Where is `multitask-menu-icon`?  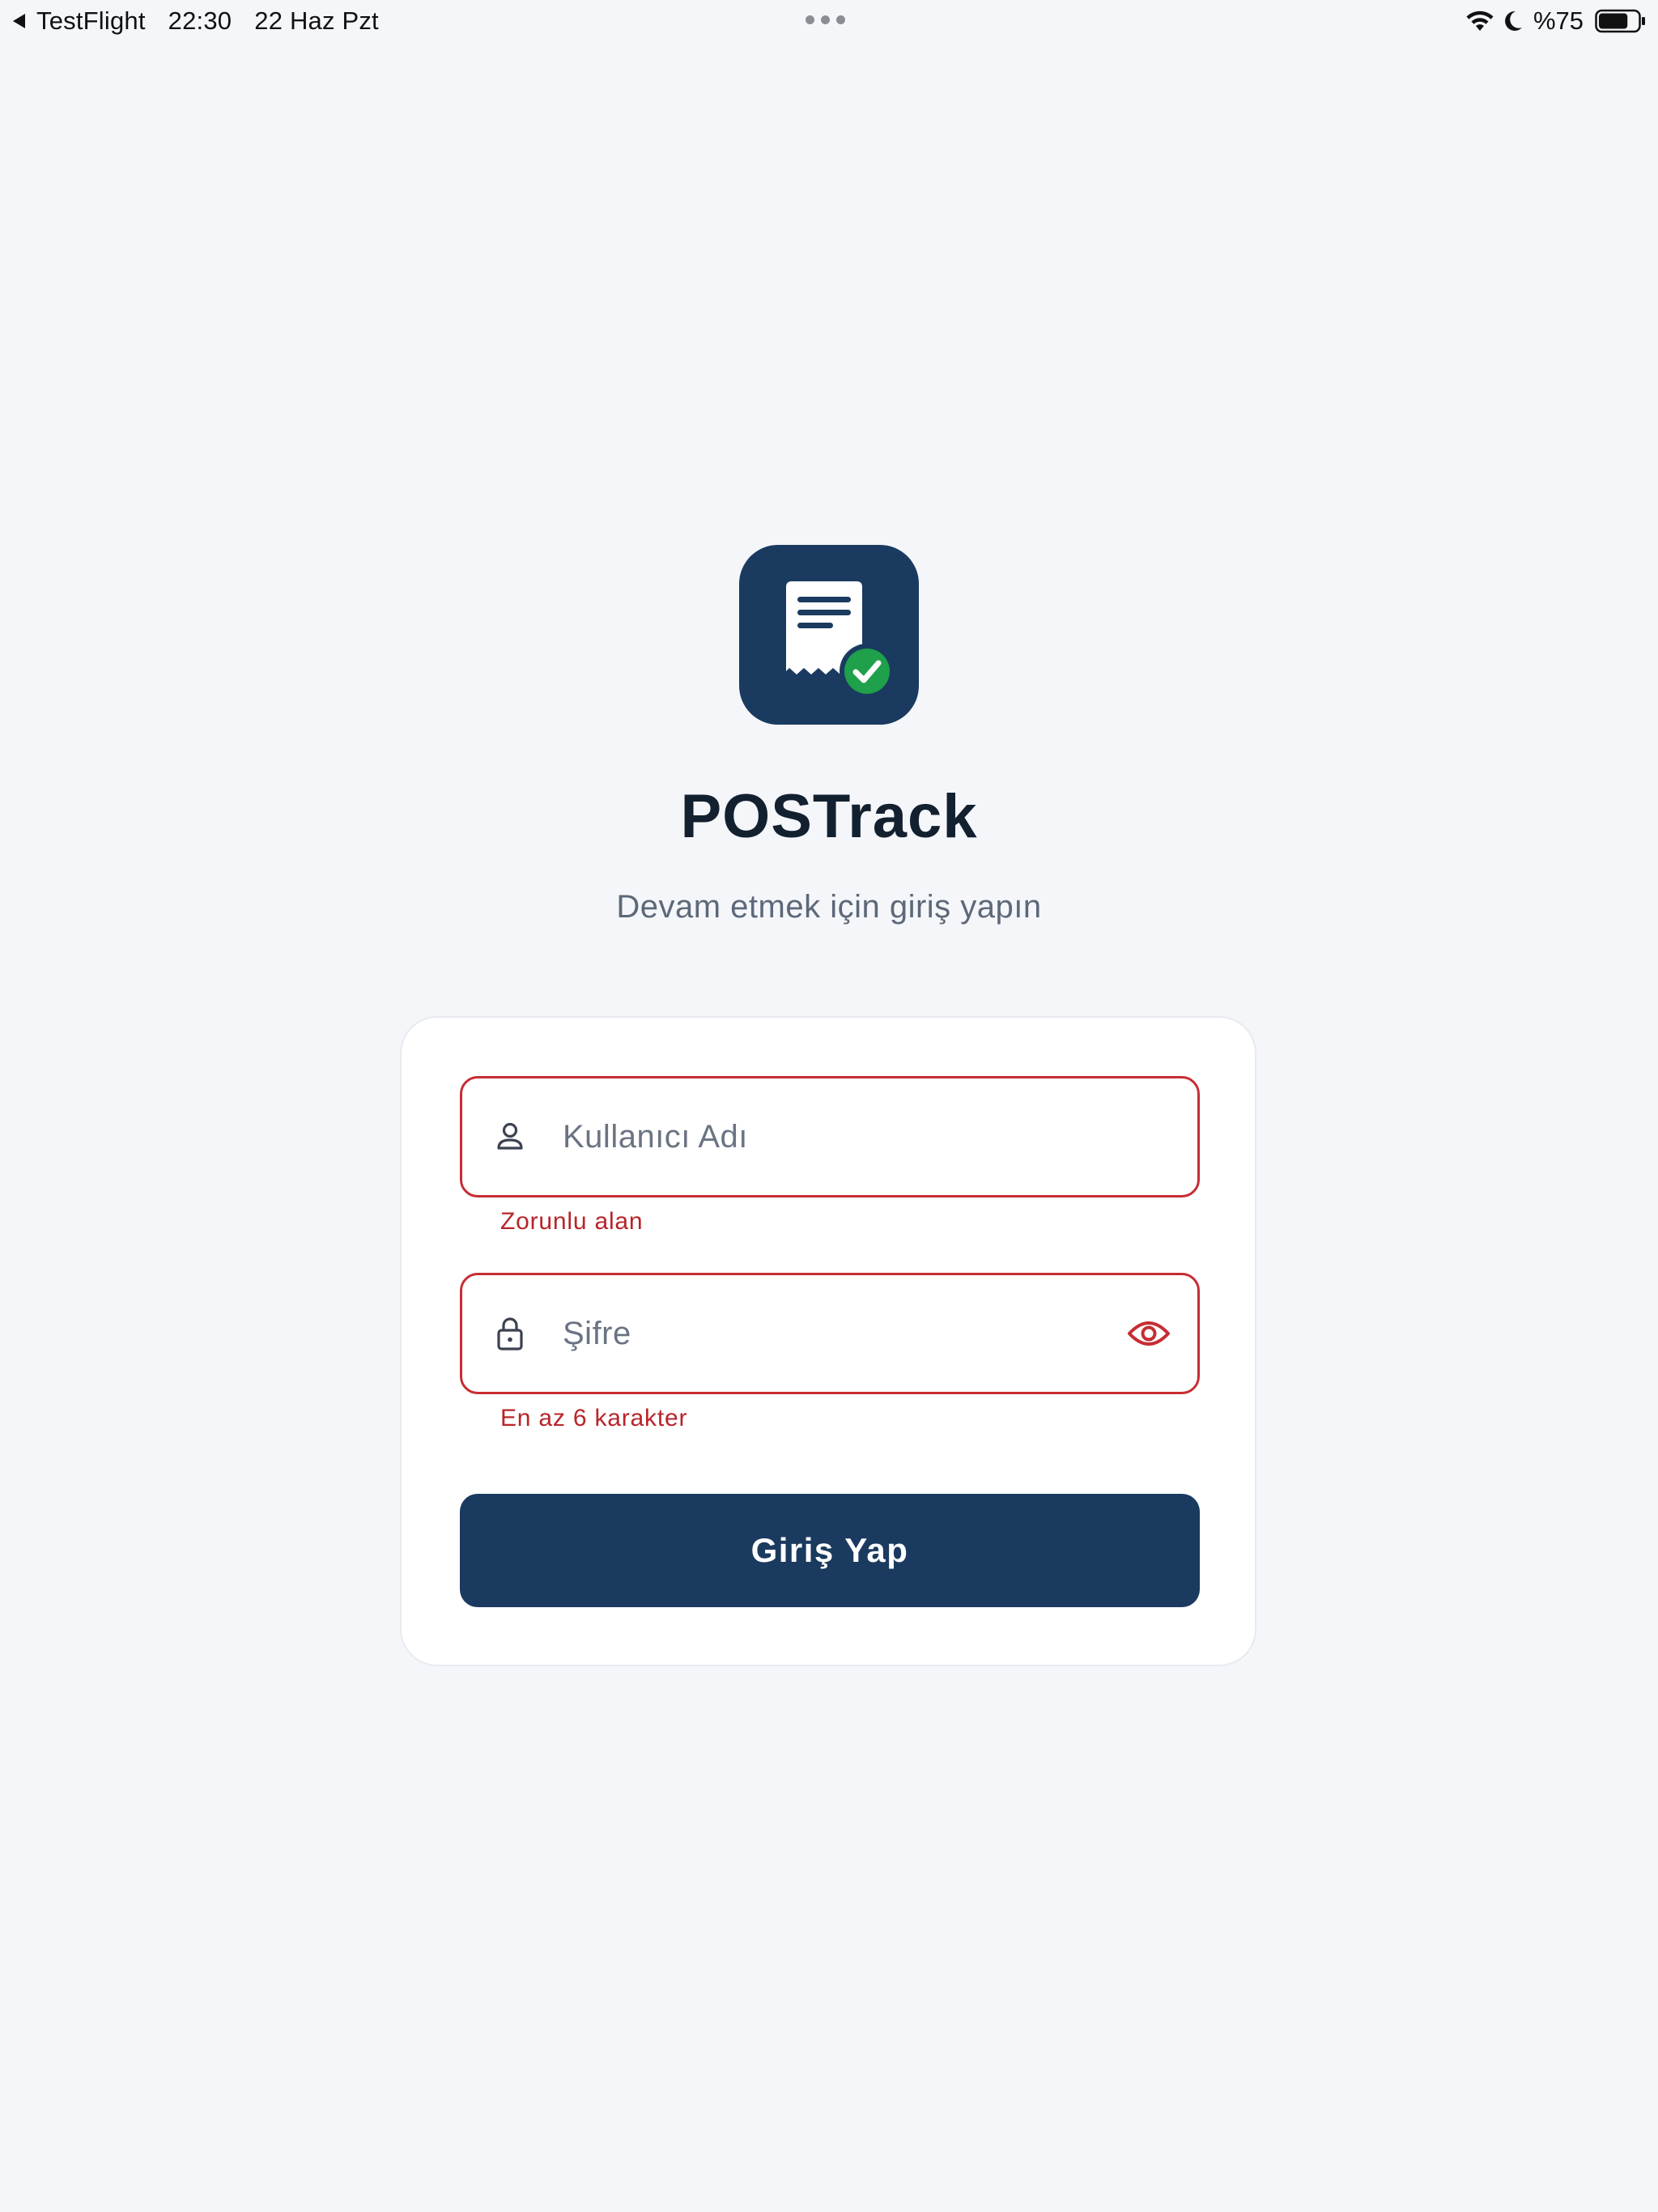
multitask-menu-icon is located at coordinates (825, 19).